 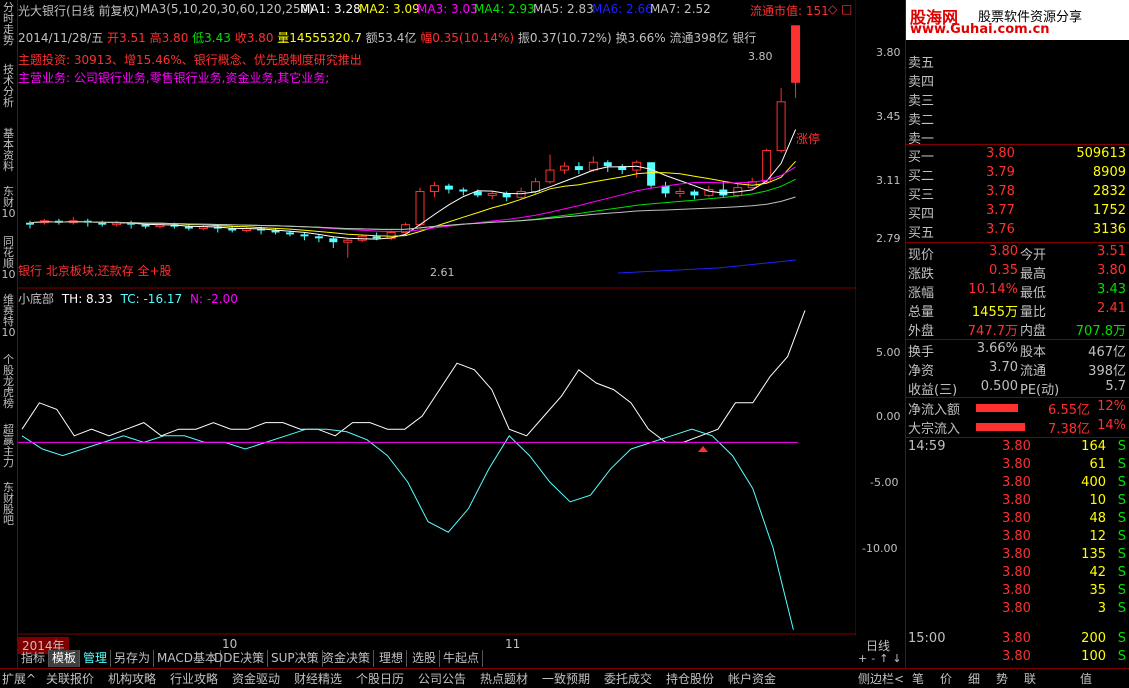 What do you see at coordinates (1002, 678) in the screenshot?
I see `status-right-4: 势` at bounding box center [1002, 678].